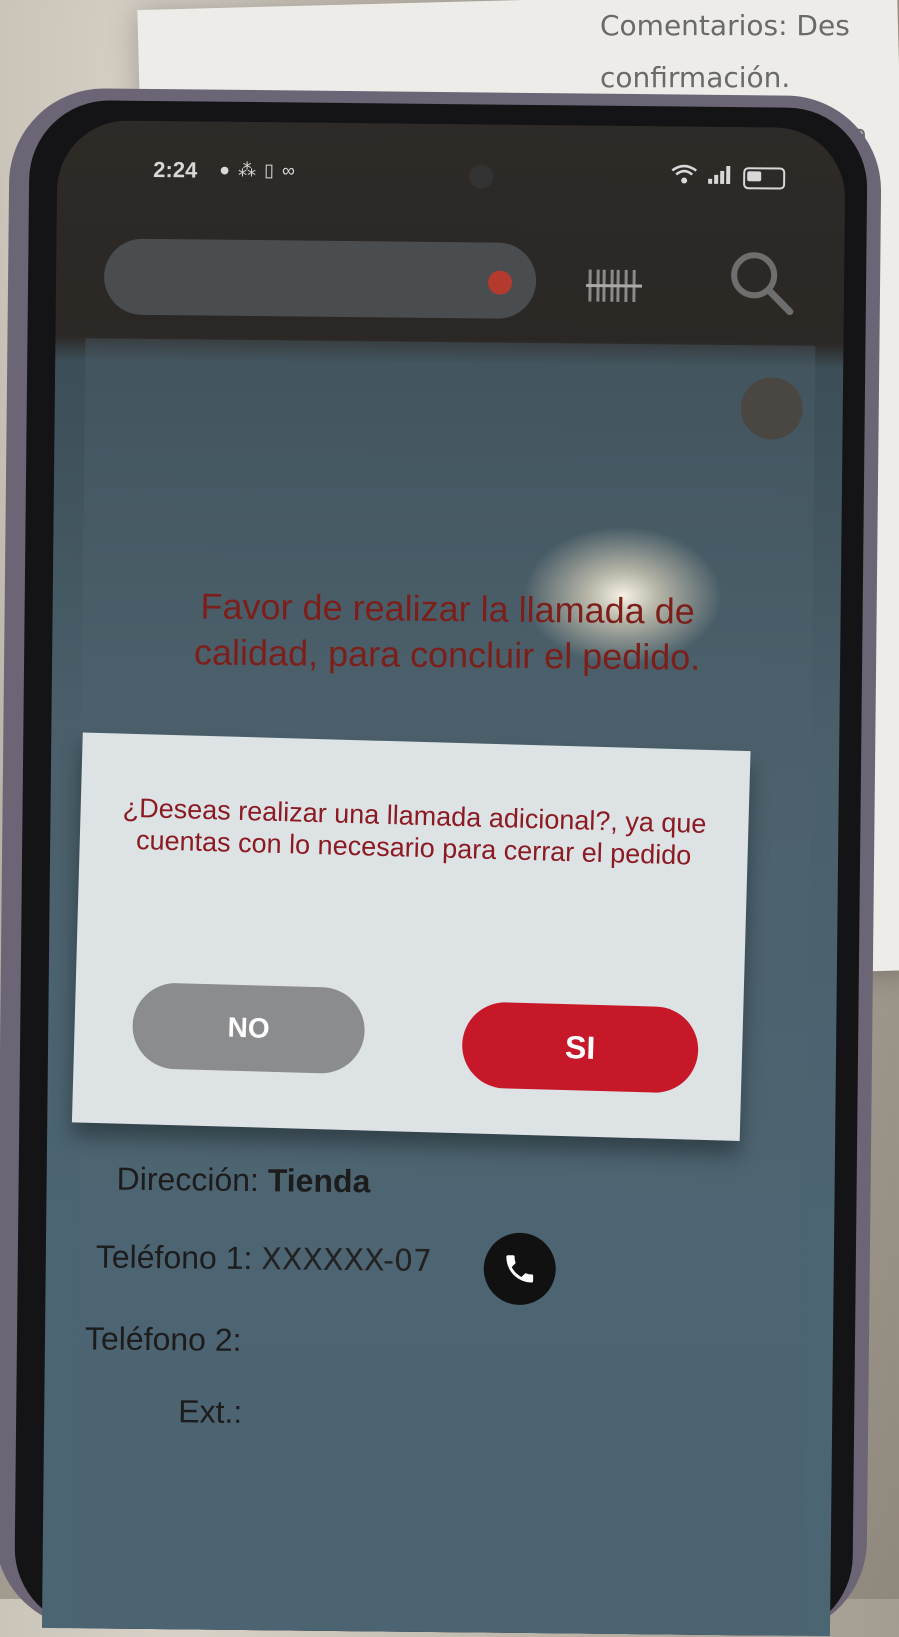 The image size is (899, 1637). I want to click on yes-button: SI, so click(580, 1047).